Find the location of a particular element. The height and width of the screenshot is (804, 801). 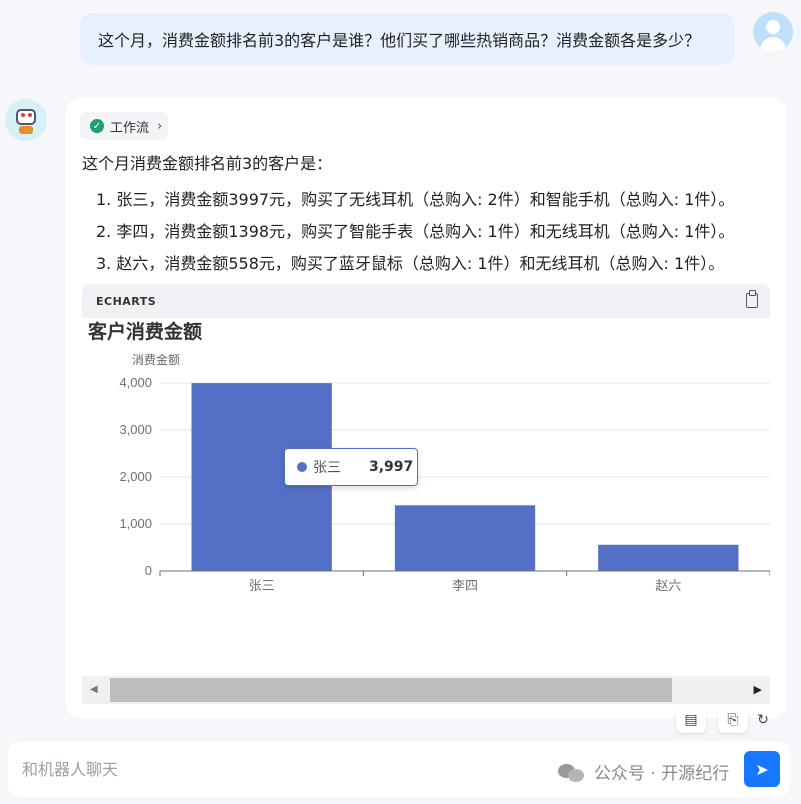

y-tick-label: 4,000 is located at coordinates (135, 382).